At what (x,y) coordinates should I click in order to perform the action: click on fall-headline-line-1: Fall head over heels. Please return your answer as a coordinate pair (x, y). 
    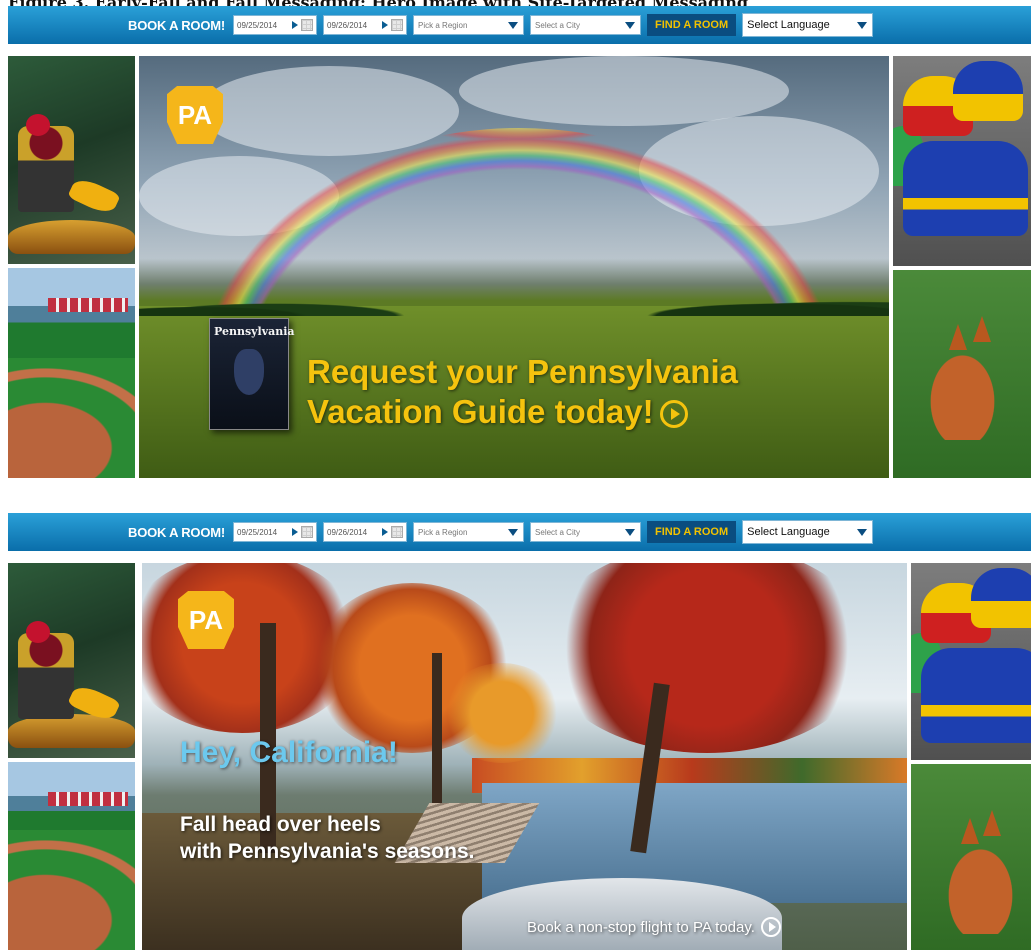
    Looking at the image, I should click on (280, 824).